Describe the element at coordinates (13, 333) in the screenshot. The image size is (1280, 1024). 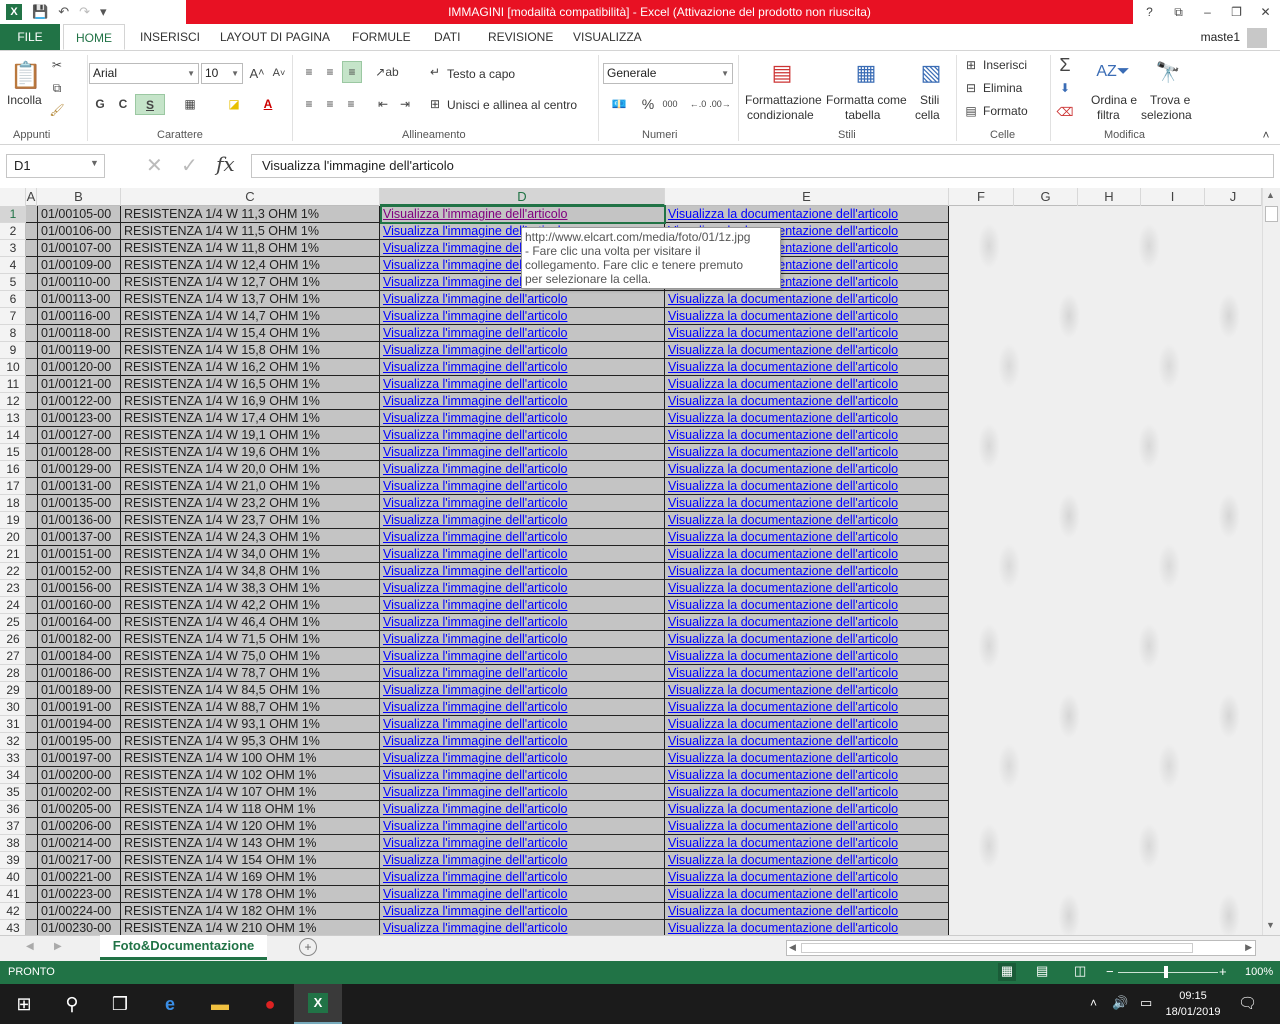
I see `row-header: 8` at that location.